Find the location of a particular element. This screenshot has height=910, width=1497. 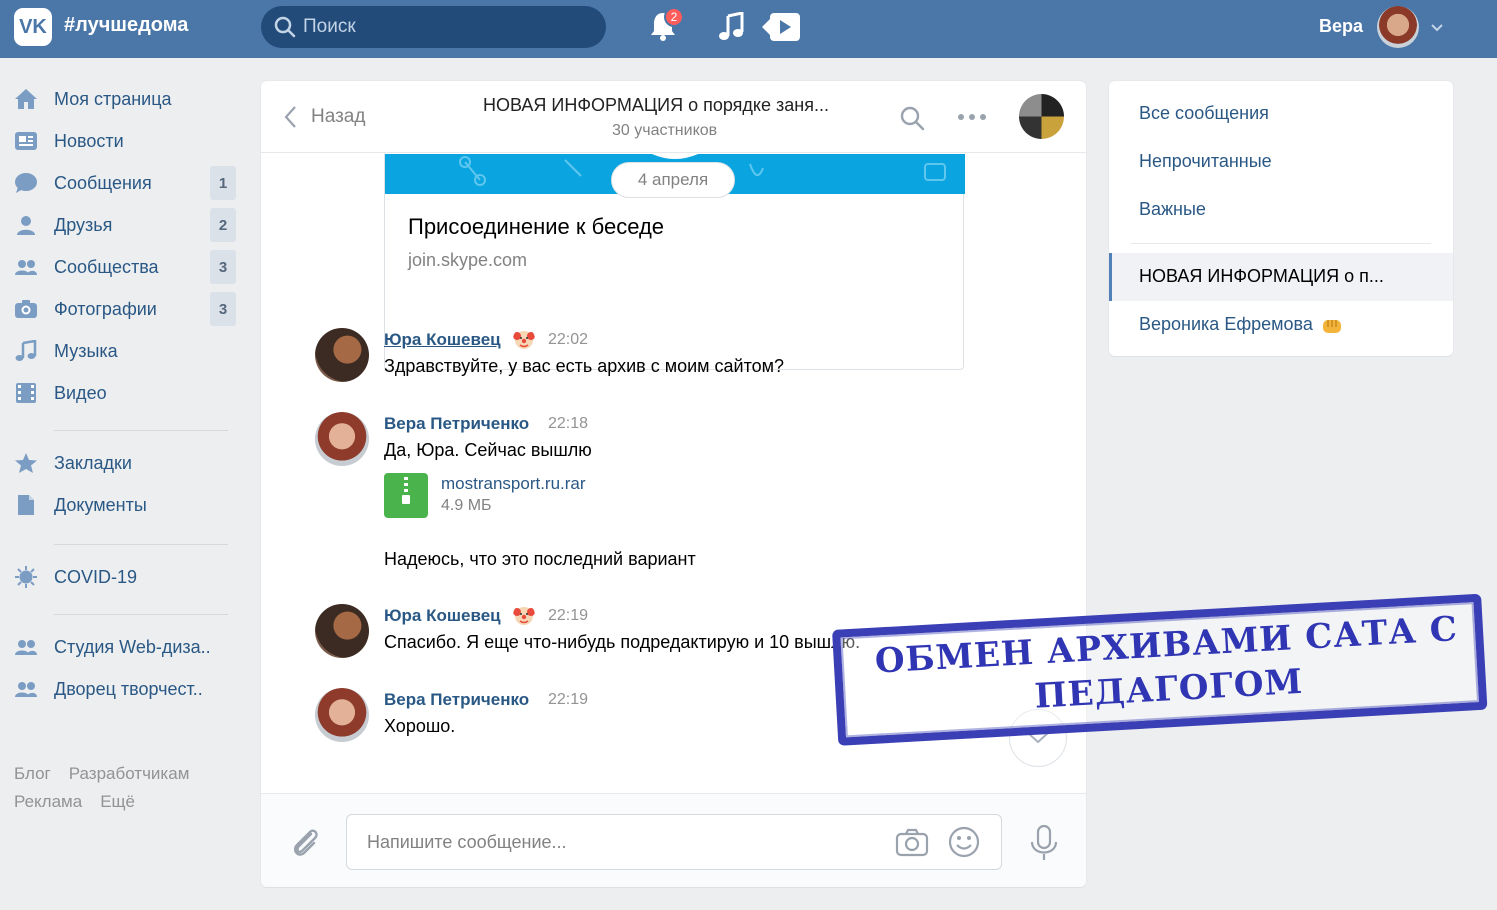

sidebar-item-studio-web: Студия Web-диза.. is located at coordinates (120, 647).